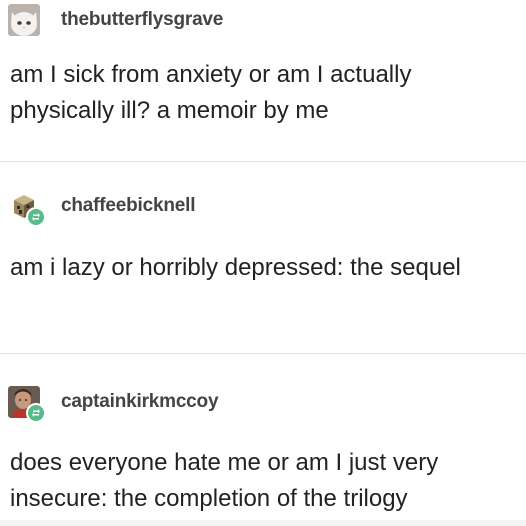 The width and height of the screenshot is (526, 526). What do you see at coordinates (128, 206) in the screenshot?
I see `username-link: chaffeebicknell` at bounding box center [128, 206].